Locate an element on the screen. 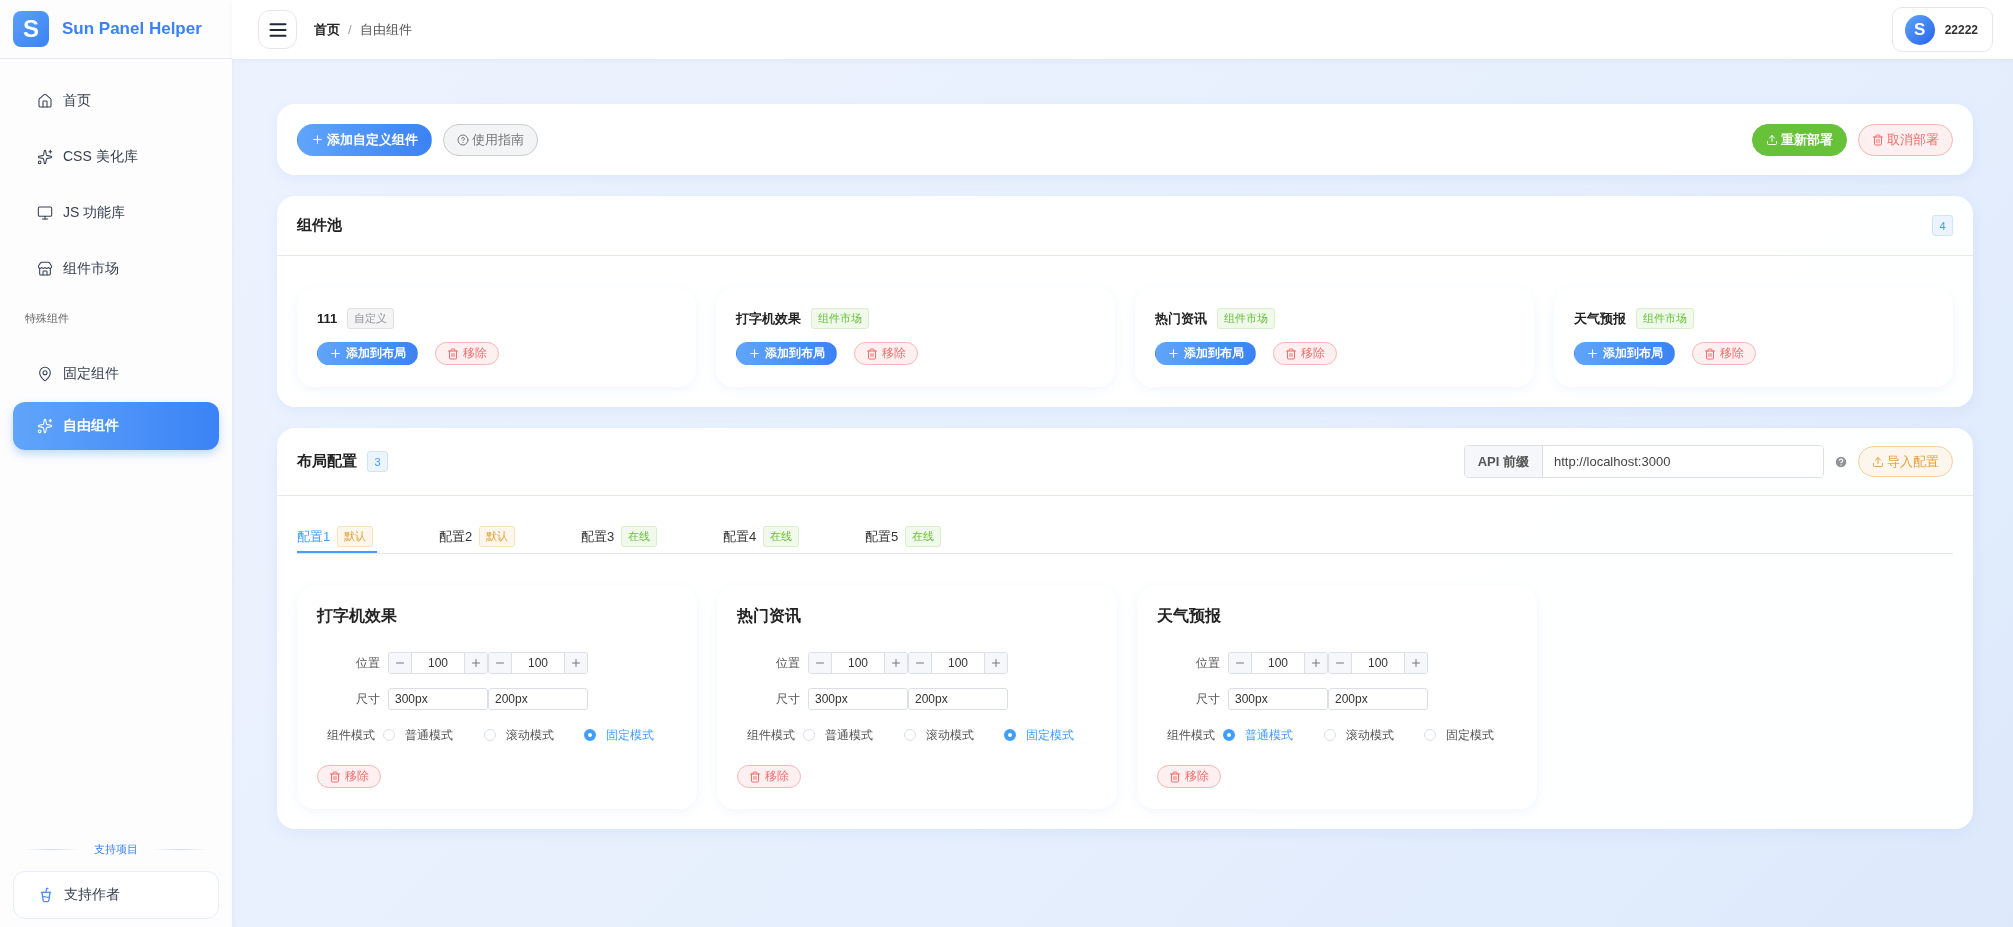 This screenshot has height=927, width=2013. monitor-icon is located at coordinates (45, 213).